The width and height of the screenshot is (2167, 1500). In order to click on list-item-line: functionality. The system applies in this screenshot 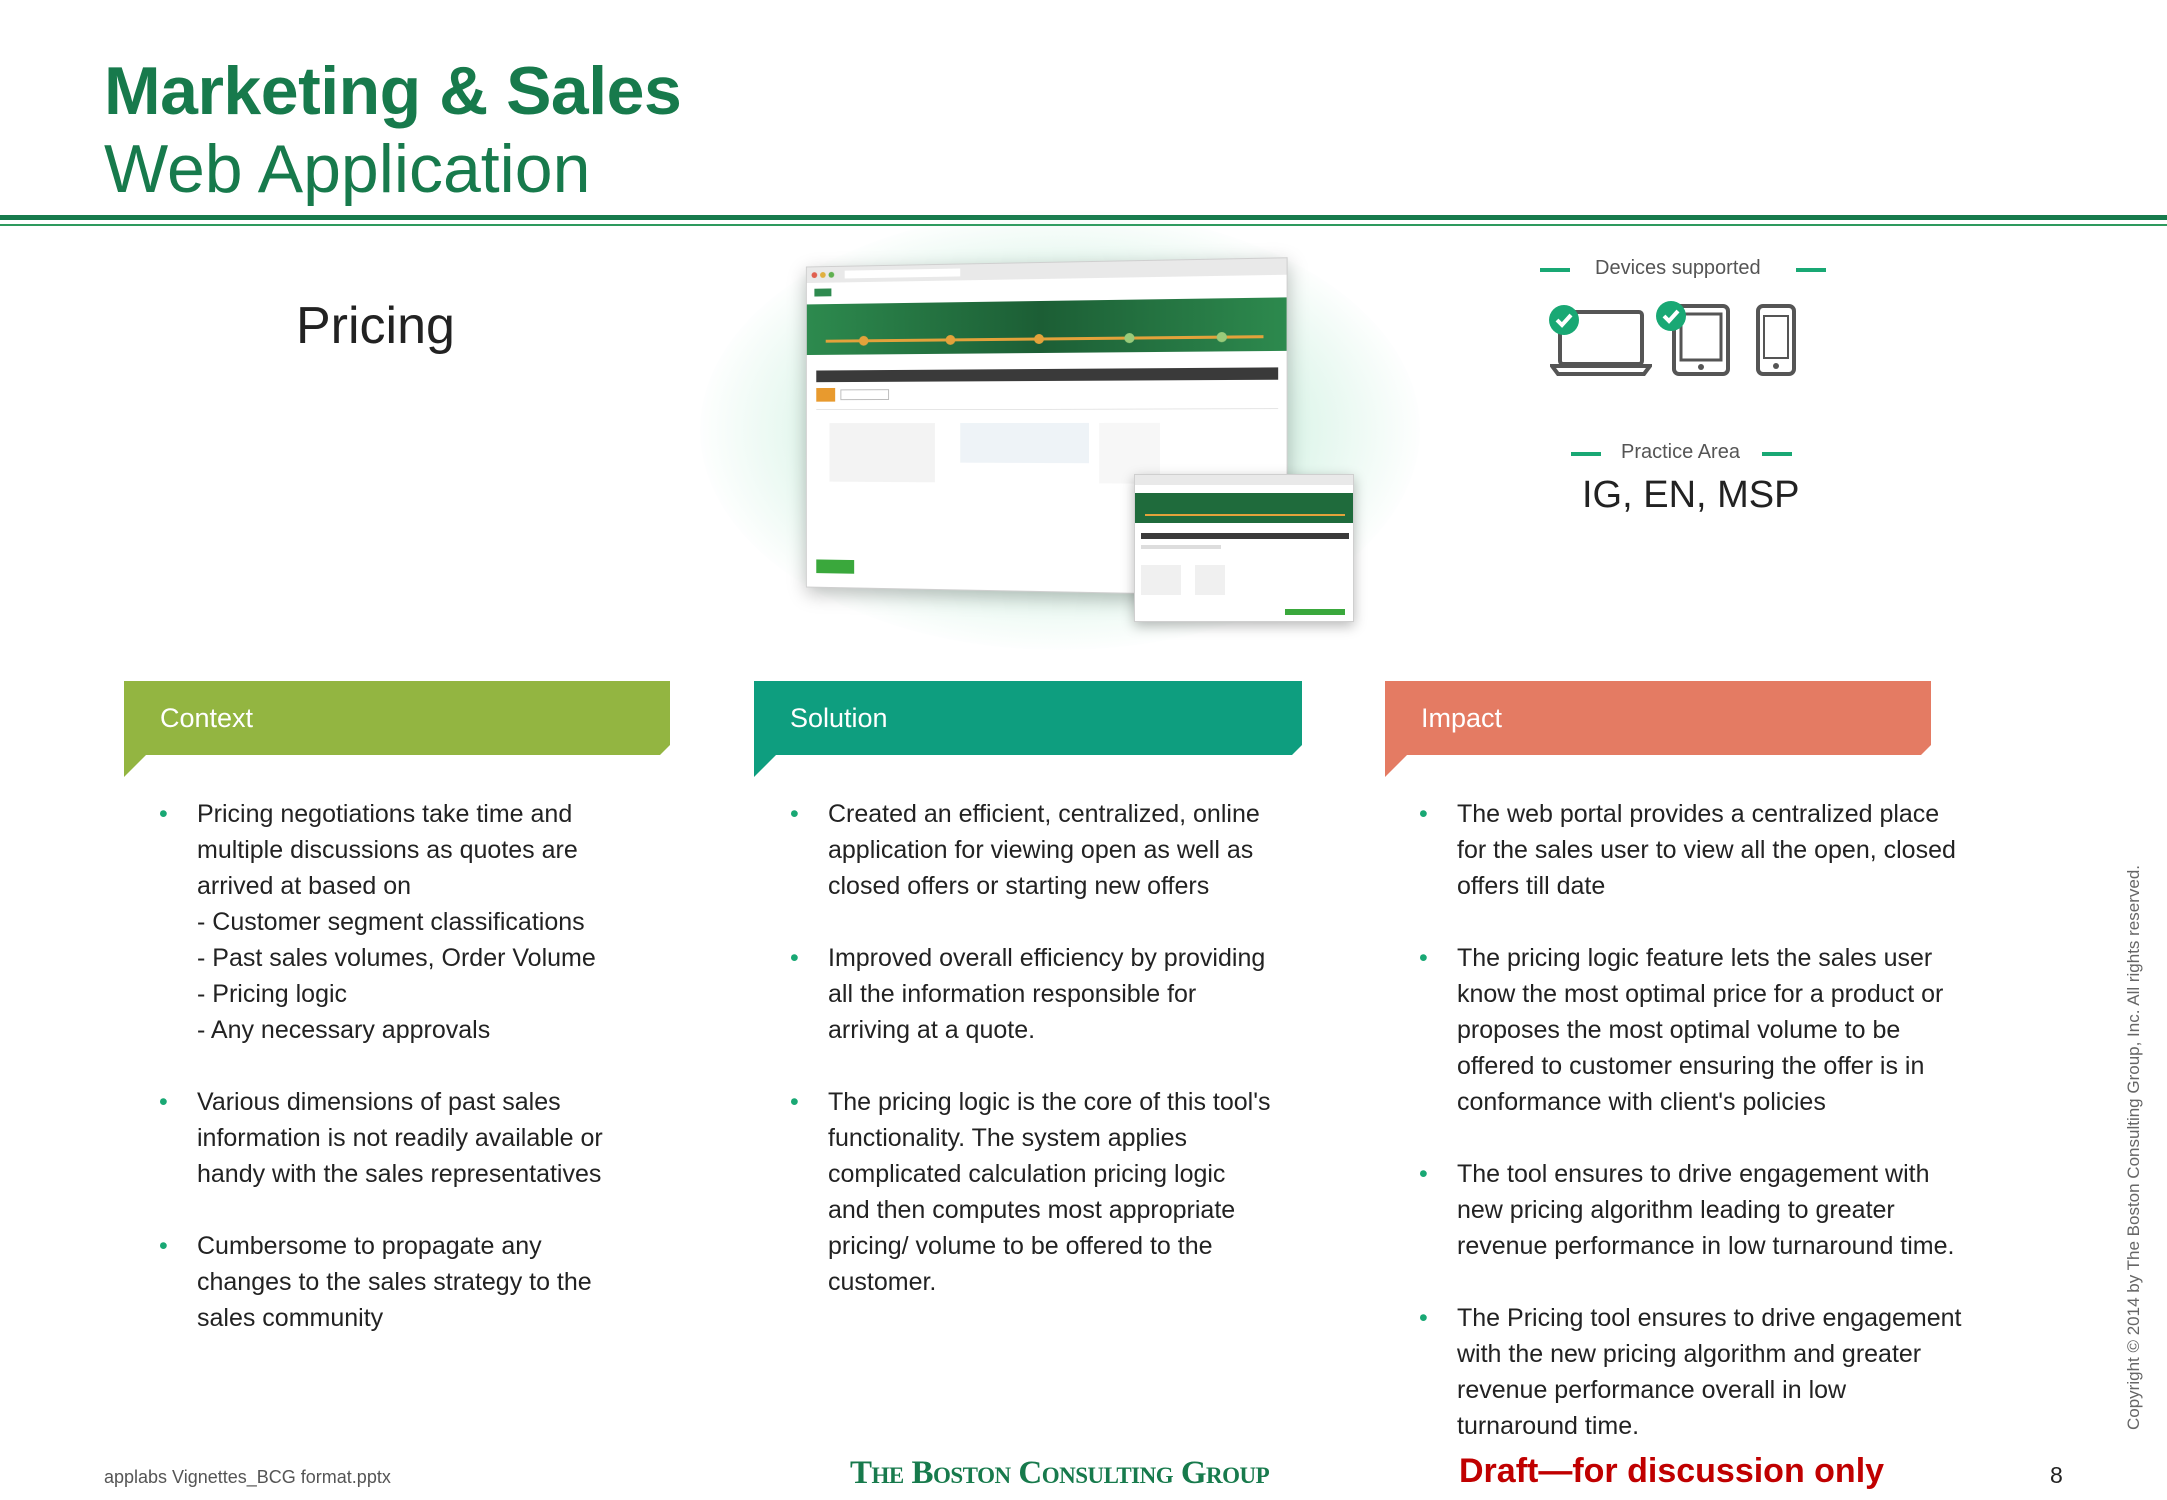, I will do `click(1069, 1138)`.